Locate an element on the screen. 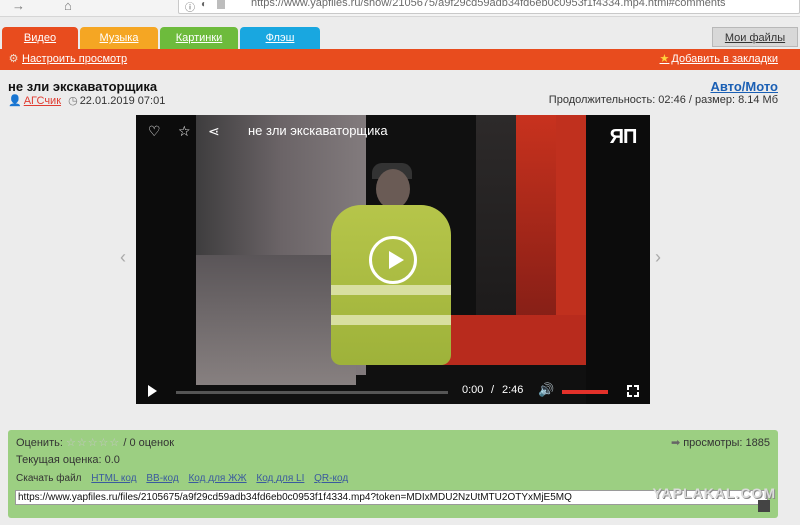  link-li-code: Код для LI is located at coordinates (280, 478).